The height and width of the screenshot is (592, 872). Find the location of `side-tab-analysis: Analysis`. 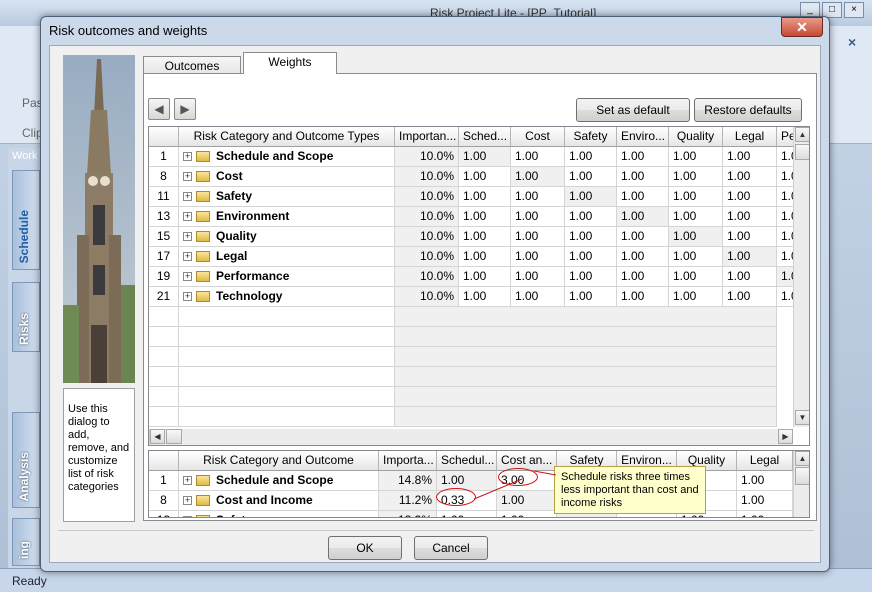

side-tab-analysis: Analysis is located at coordinates (26, 460).